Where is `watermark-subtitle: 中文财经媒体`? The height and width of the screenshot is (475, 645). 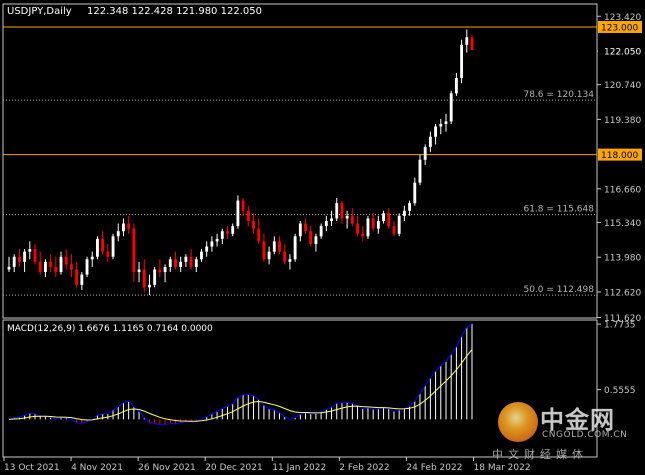 watermark-subtitle: 中文财经媒体 is located at coordinates (540, 454).